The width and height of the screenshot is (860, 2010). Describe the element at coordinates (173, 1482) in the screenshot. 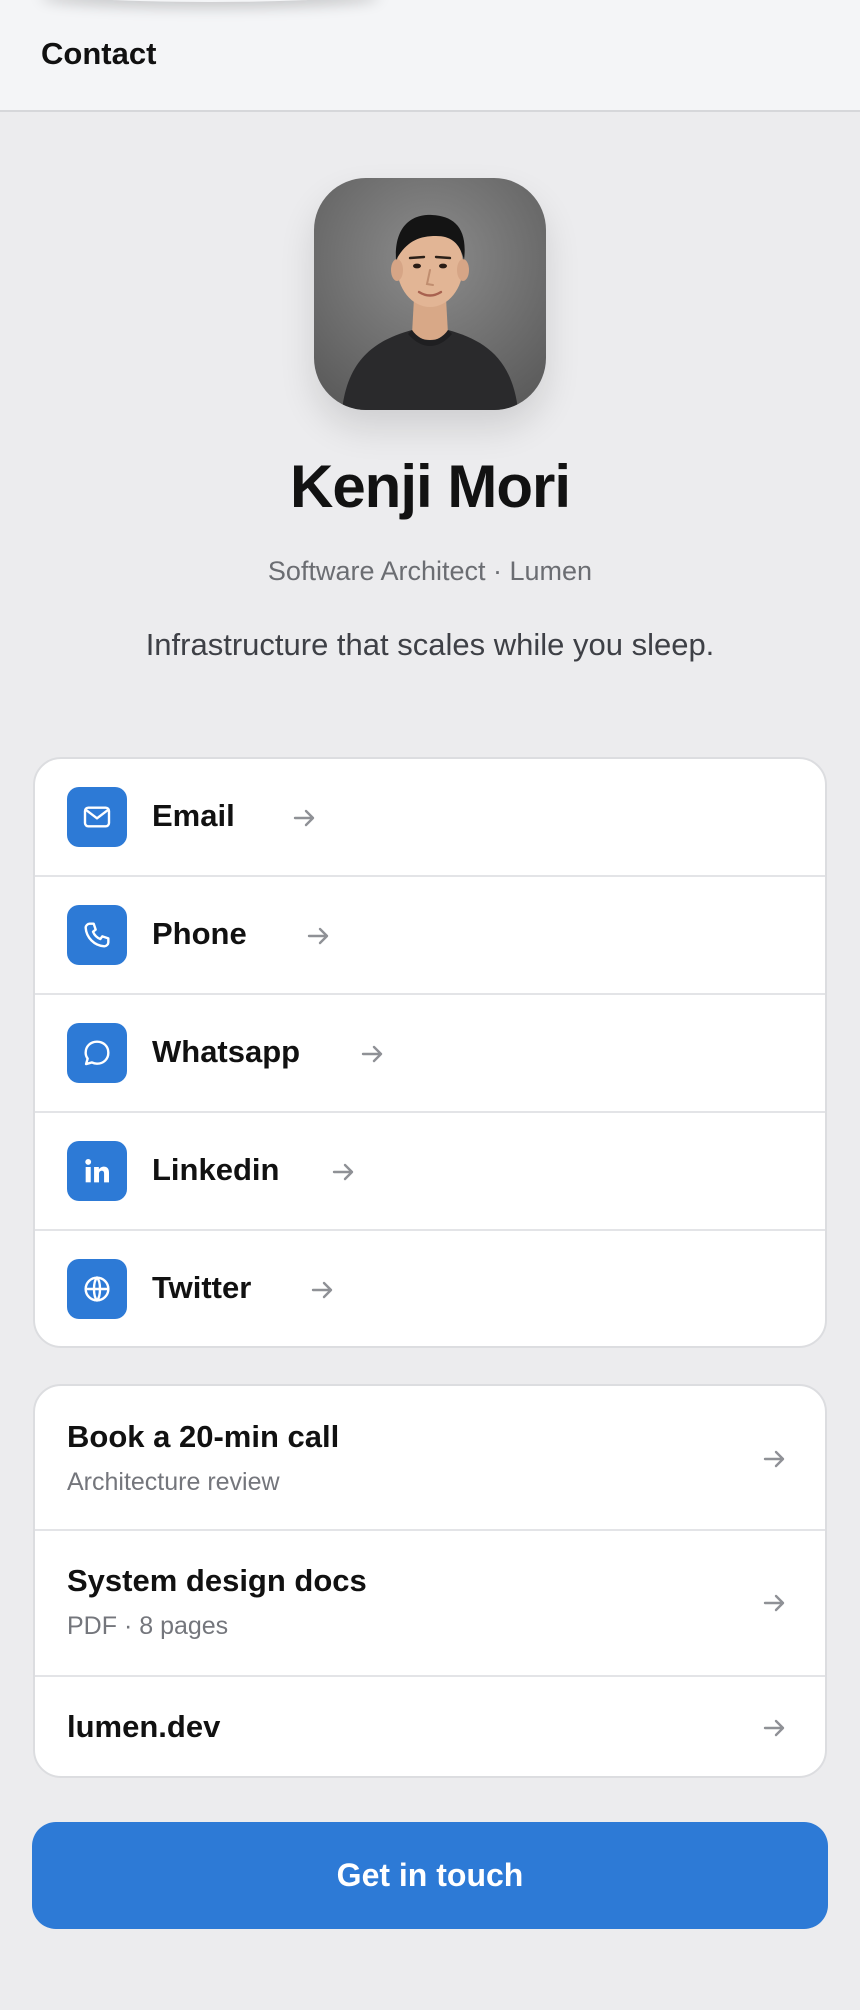

I see `link-subtitle: Architecture review` at that location.